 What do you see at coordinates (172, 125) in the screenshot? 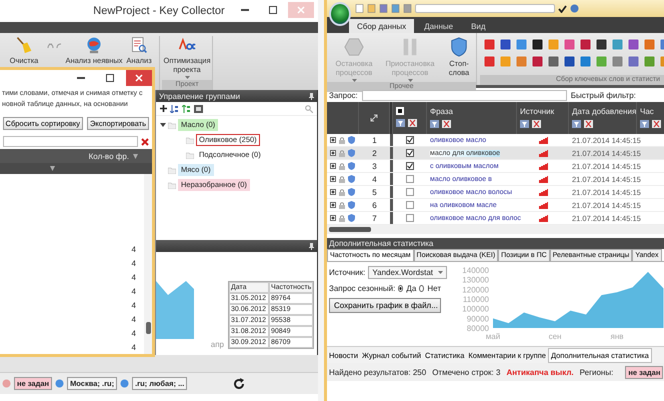
I see `folder-icon` at bounding box center [172, 125].